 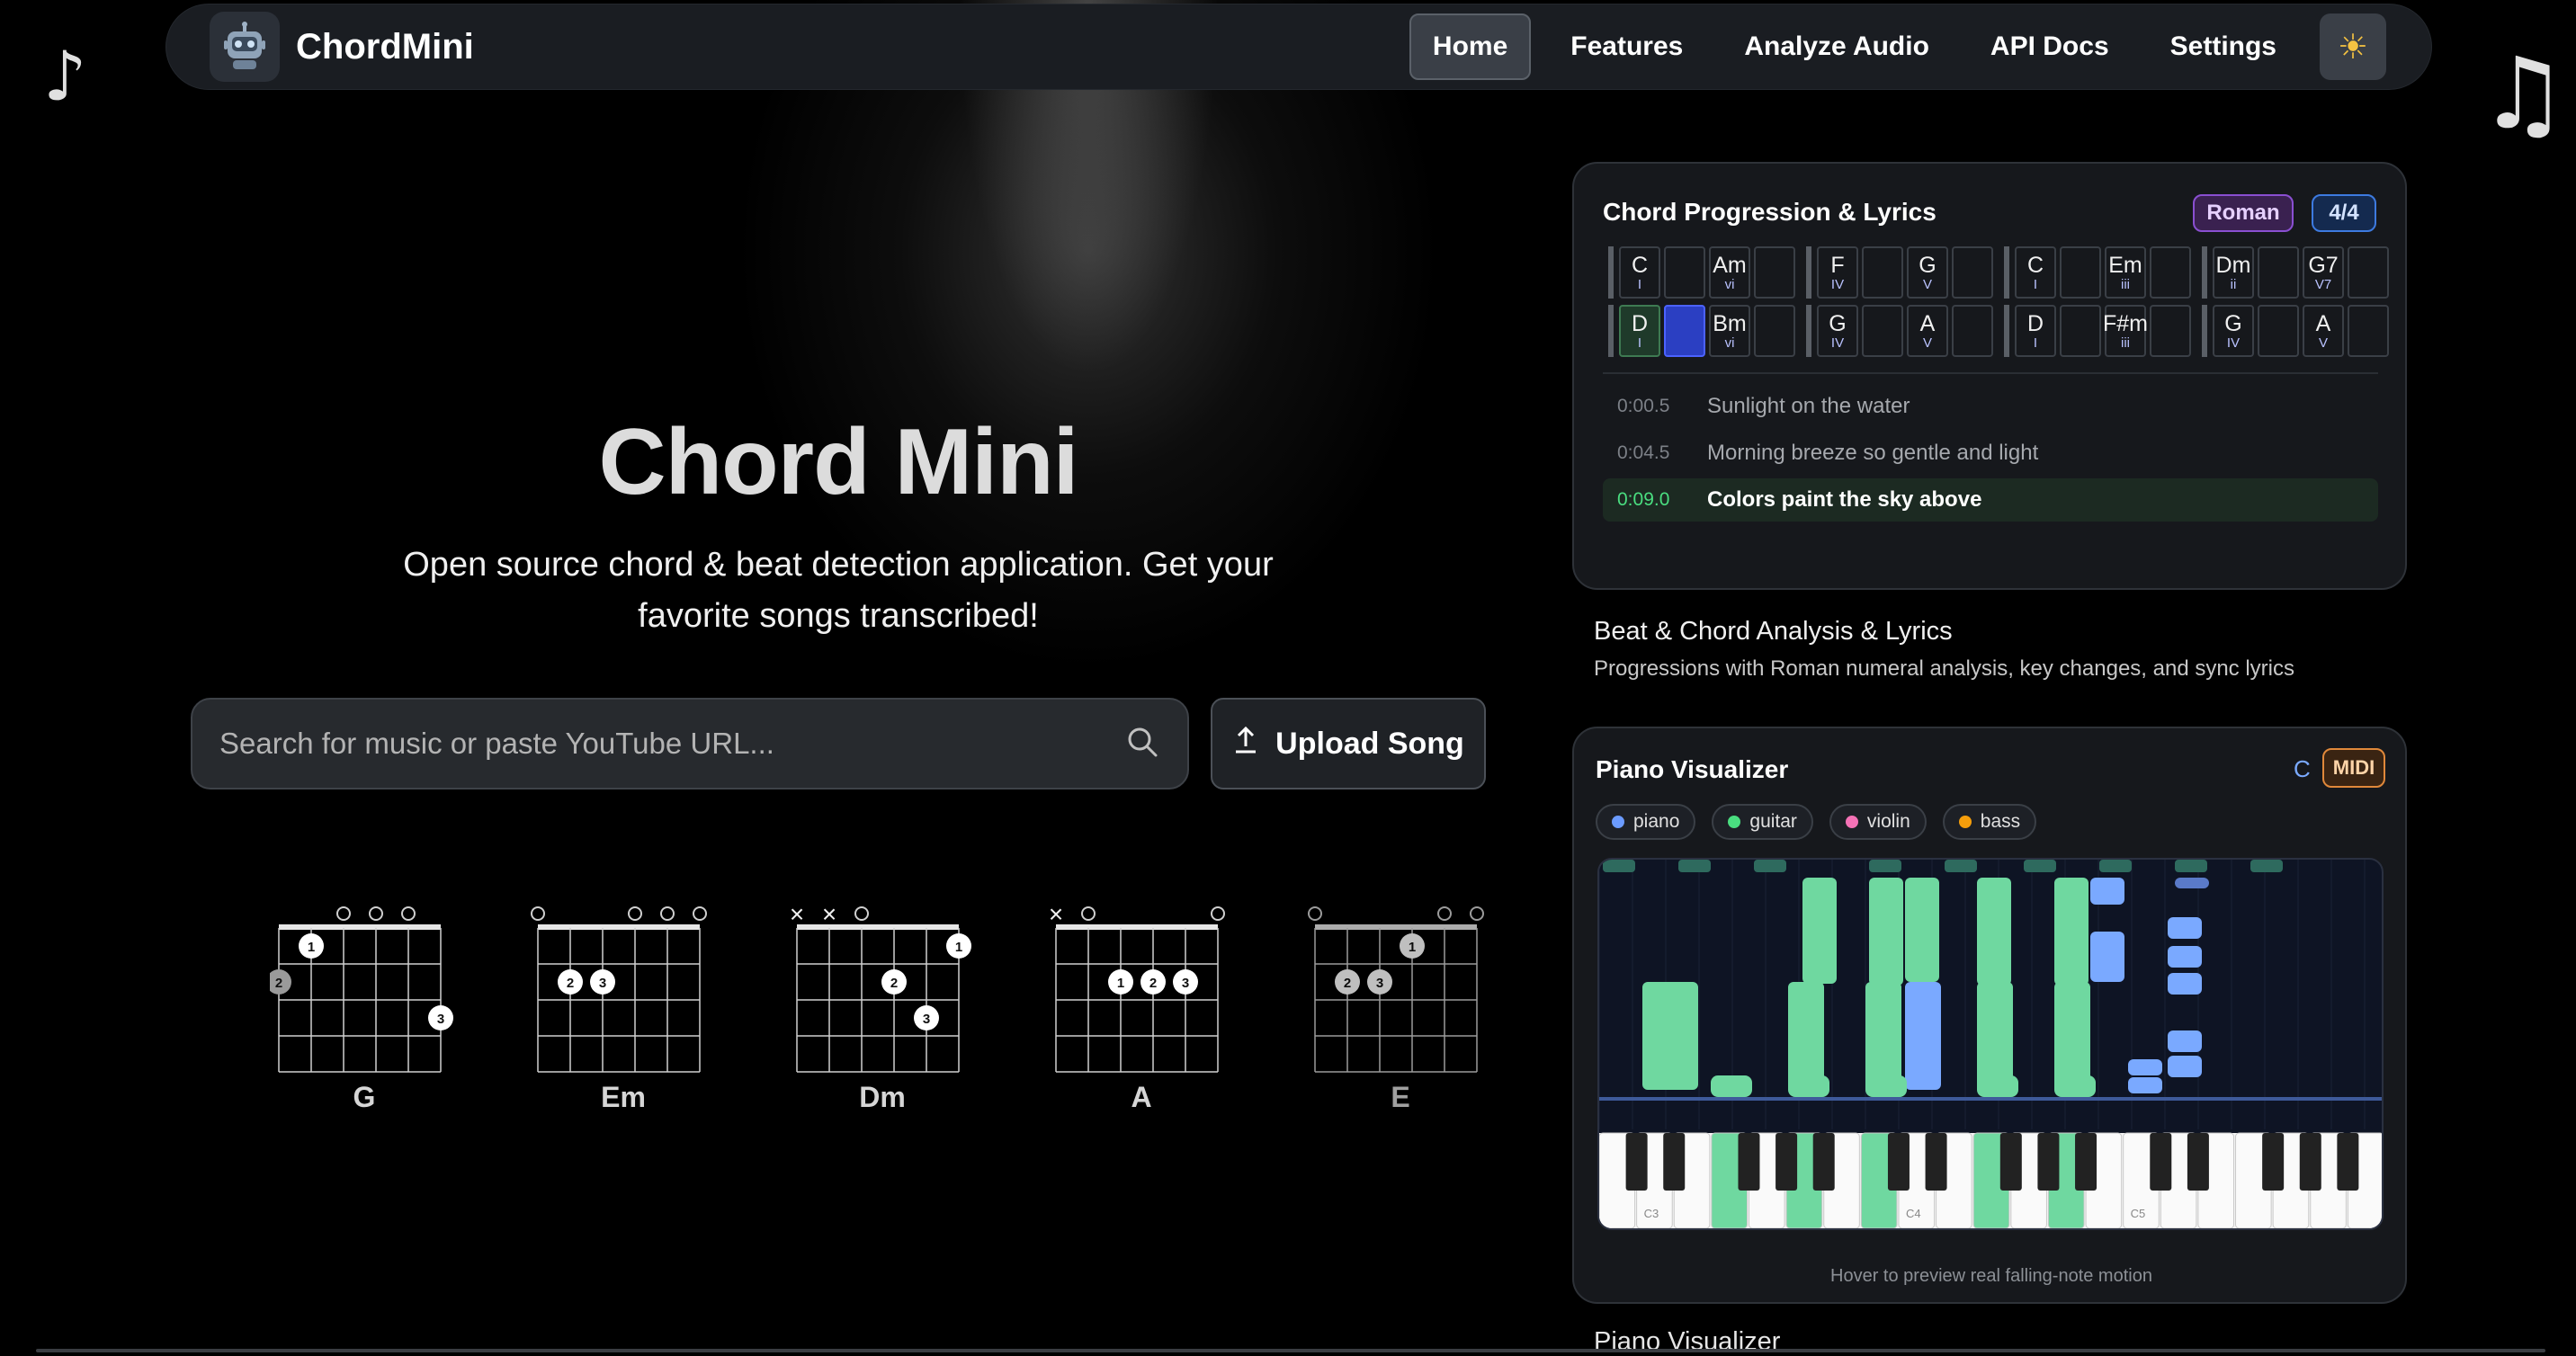 I want to click on nav-home: Home, so click(x=1470, y=46).